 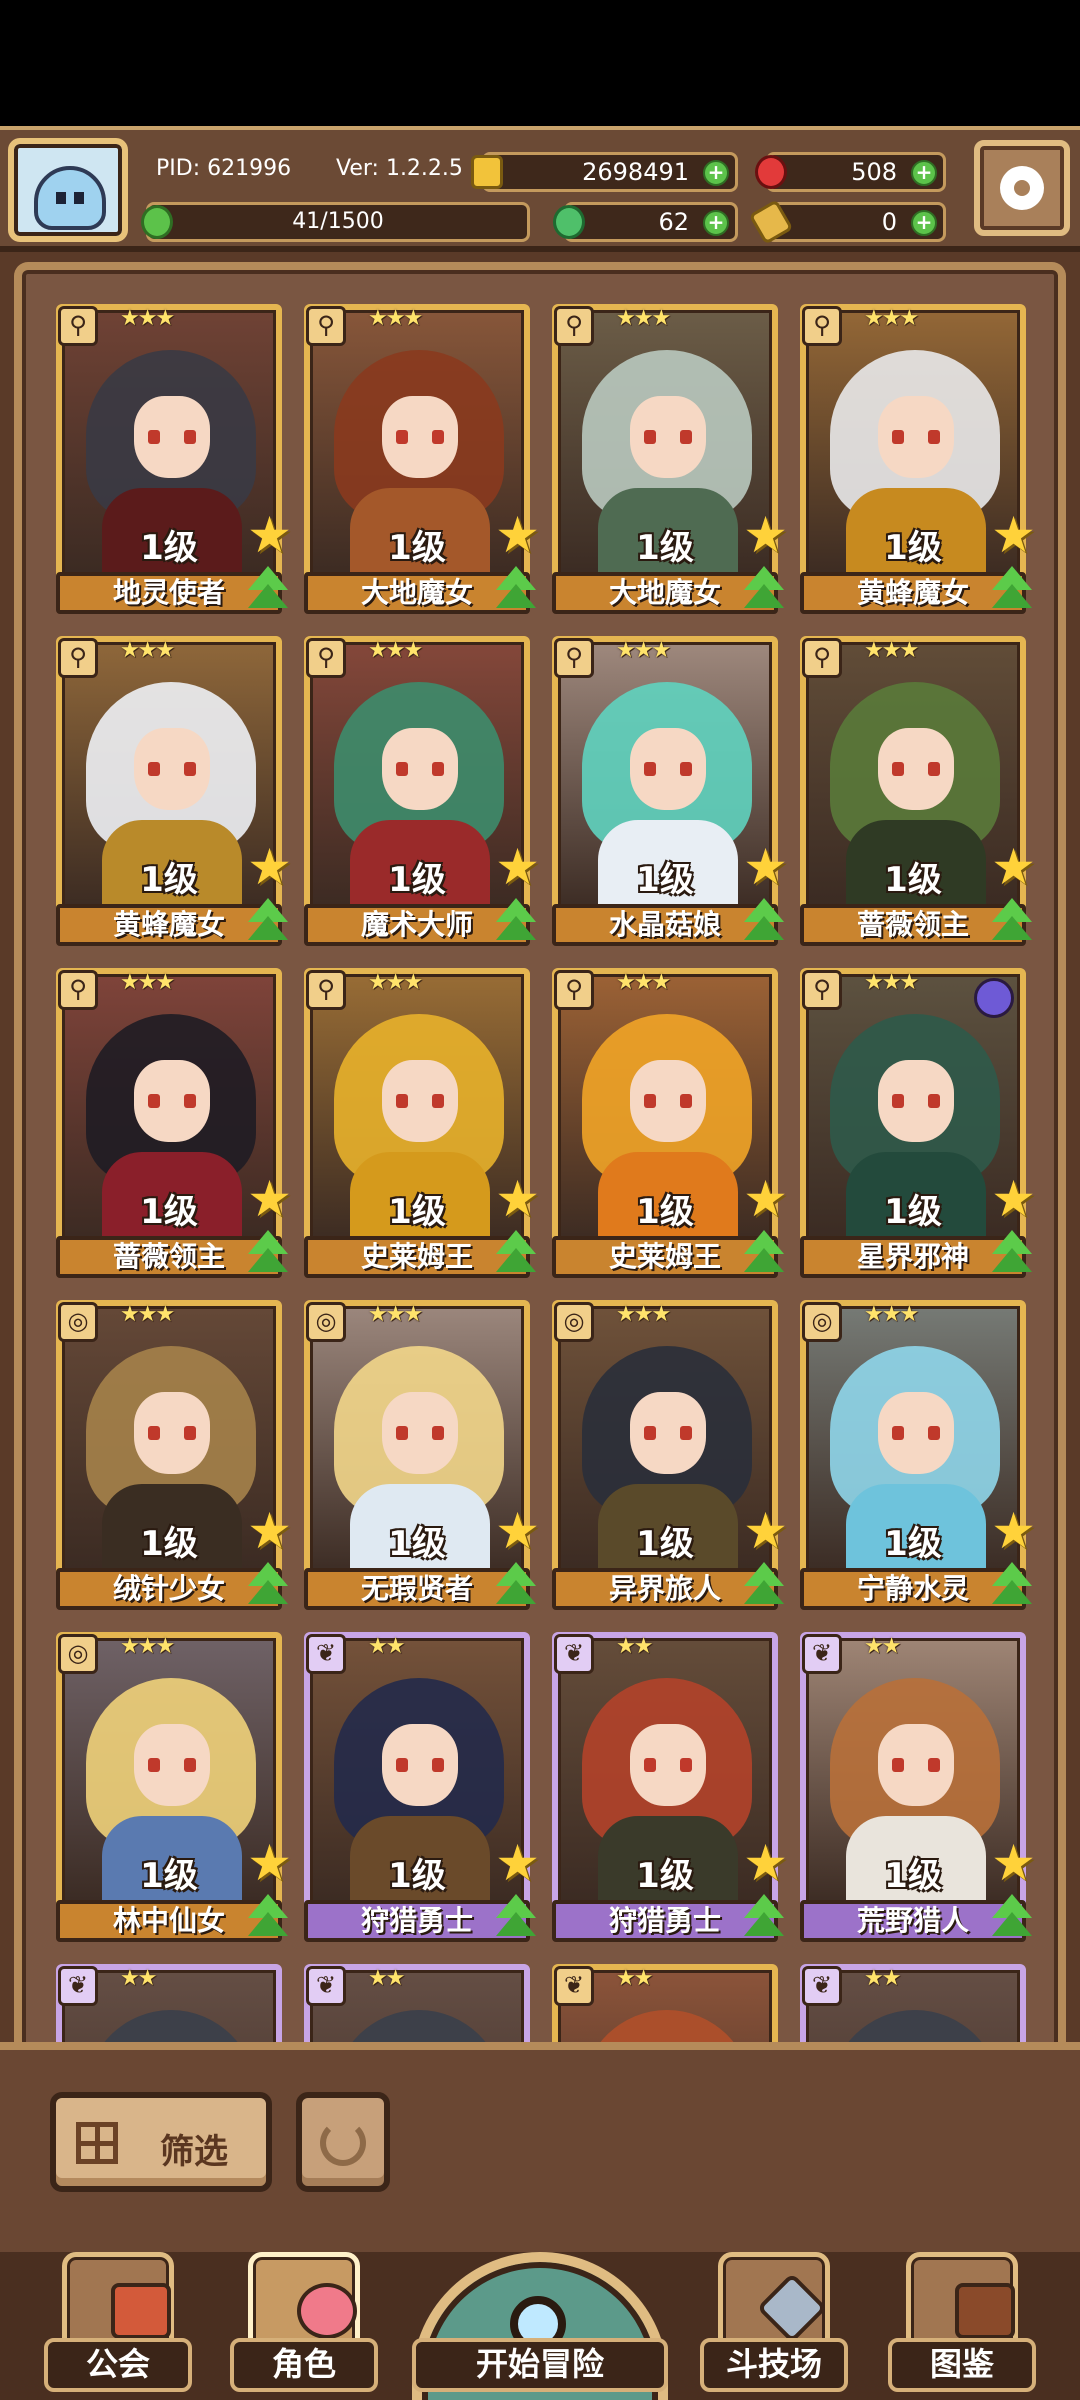 I want to click on character-hair, so click(x=915, y=2027).